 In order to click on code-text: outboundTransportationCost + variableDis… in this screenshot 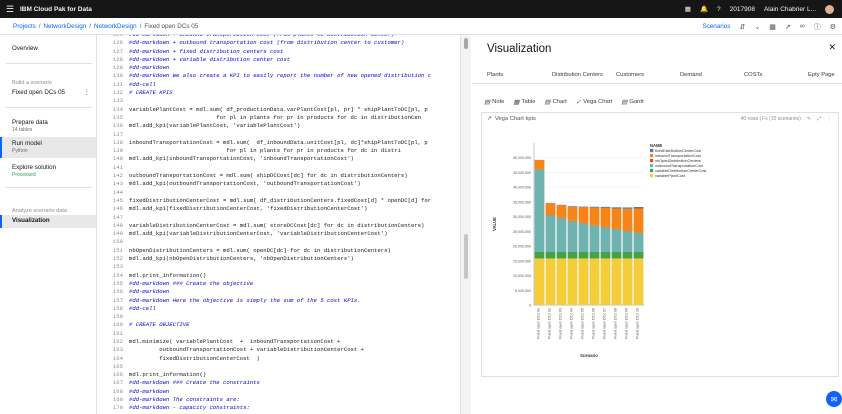, I will do `click(246, 350)`.